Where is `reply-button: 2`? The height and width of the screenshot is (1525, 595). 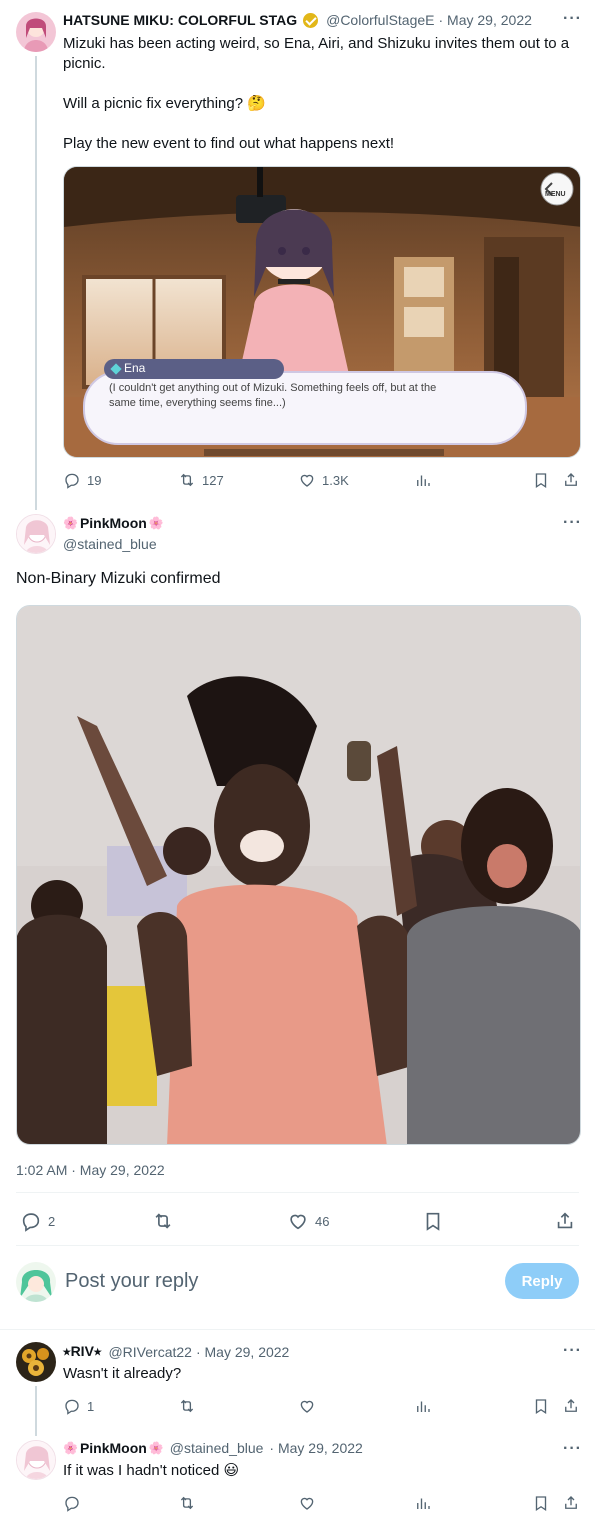 reply-button: 2 is located at coordinates (37, 1221).